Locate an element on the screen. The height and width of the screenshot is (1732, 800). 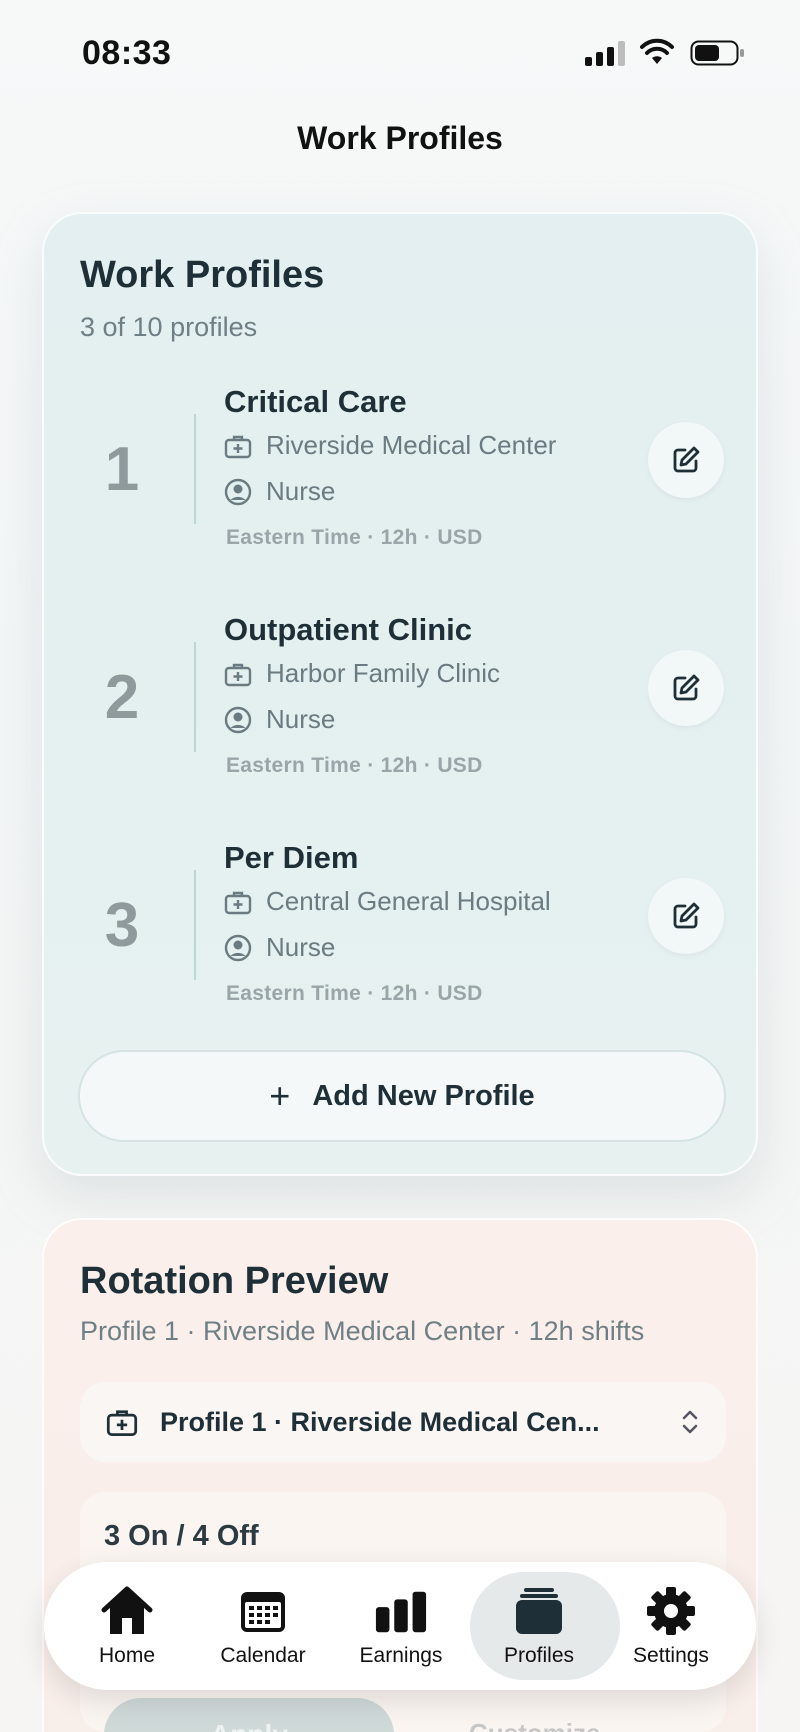
tab-calendar: Calendar is located at coordinates (263, 1626).